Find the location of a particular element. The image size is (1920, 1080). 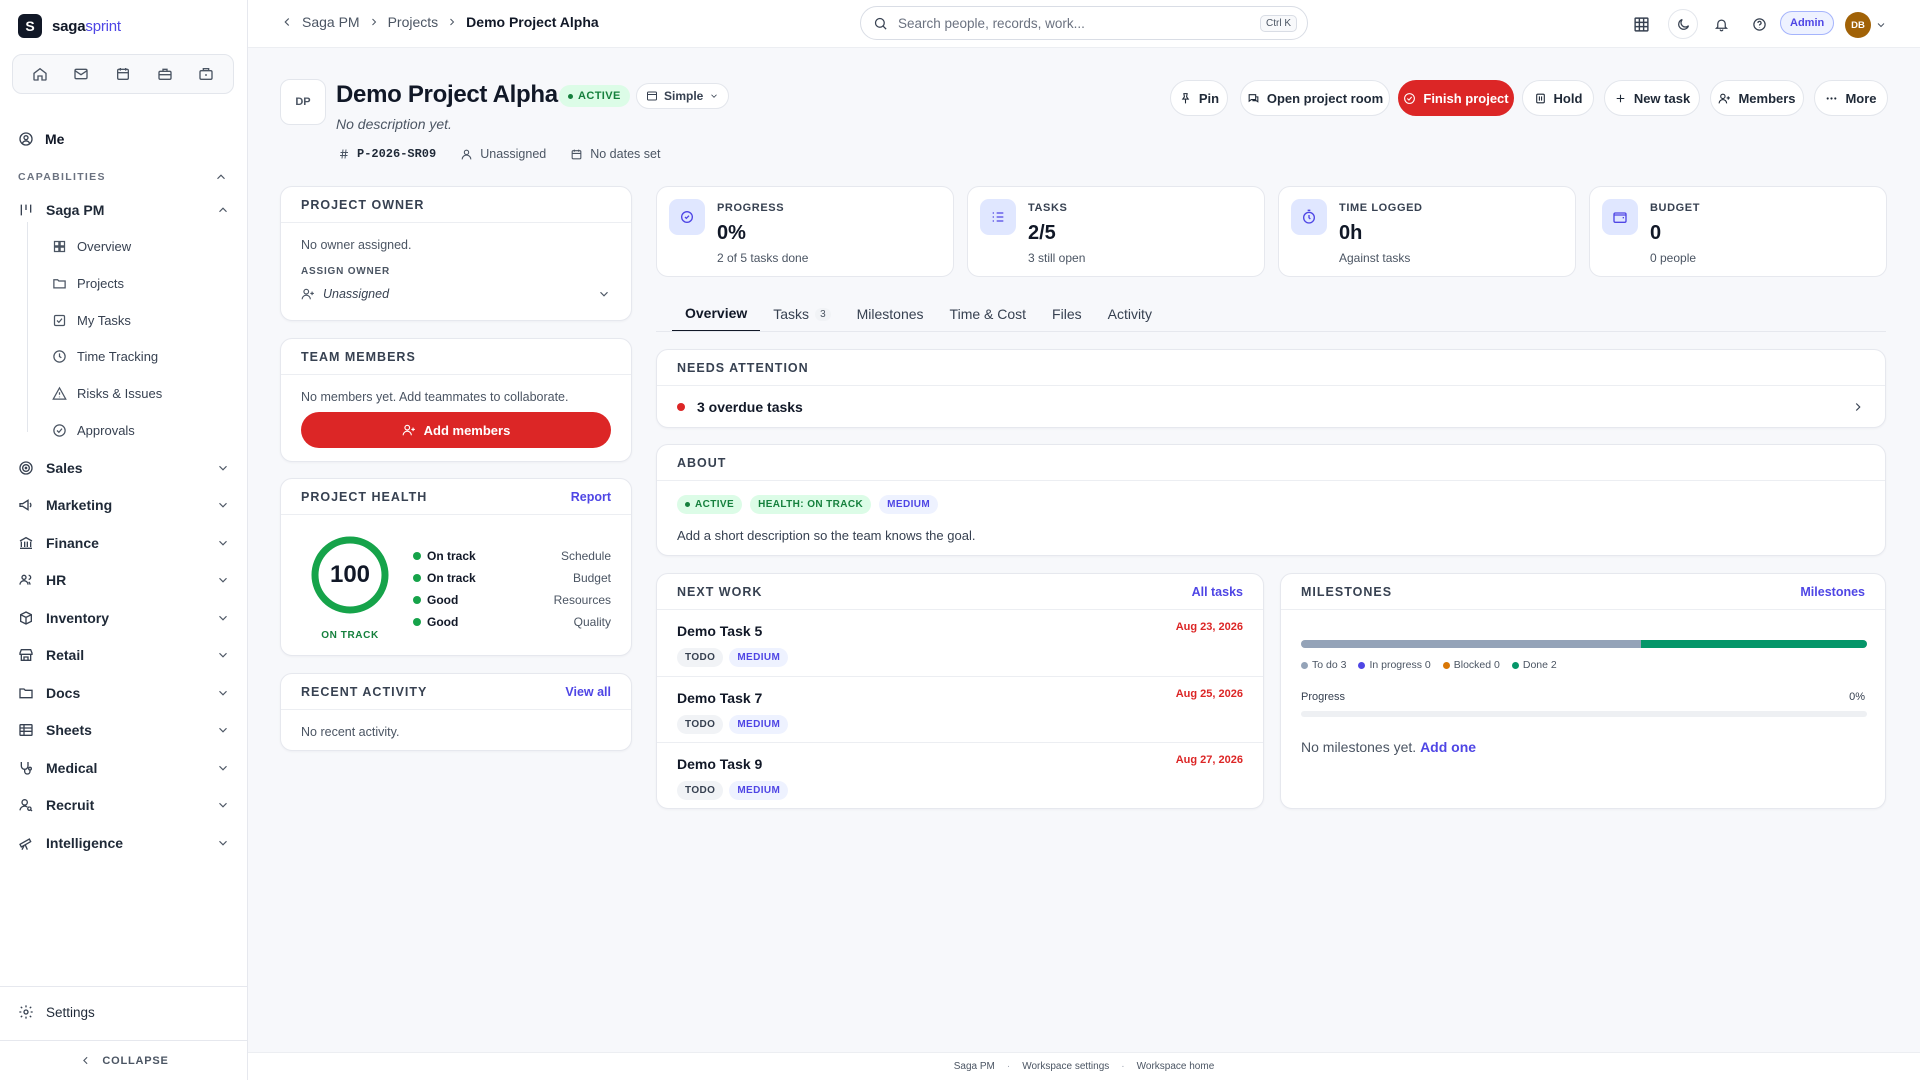

chevron-up-icon is located at coordinates (221, 177).